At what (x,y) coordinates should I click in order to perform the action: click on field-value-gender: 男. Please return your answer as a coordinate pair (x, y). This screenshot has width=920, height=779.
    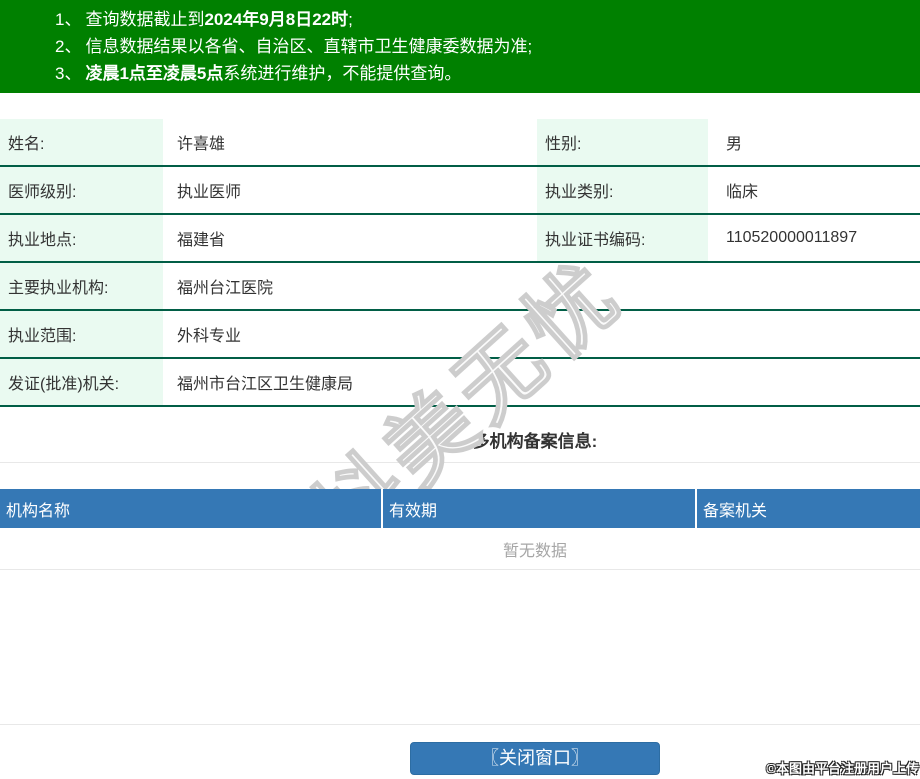
    Looking at the image, I should click on (814, 143).